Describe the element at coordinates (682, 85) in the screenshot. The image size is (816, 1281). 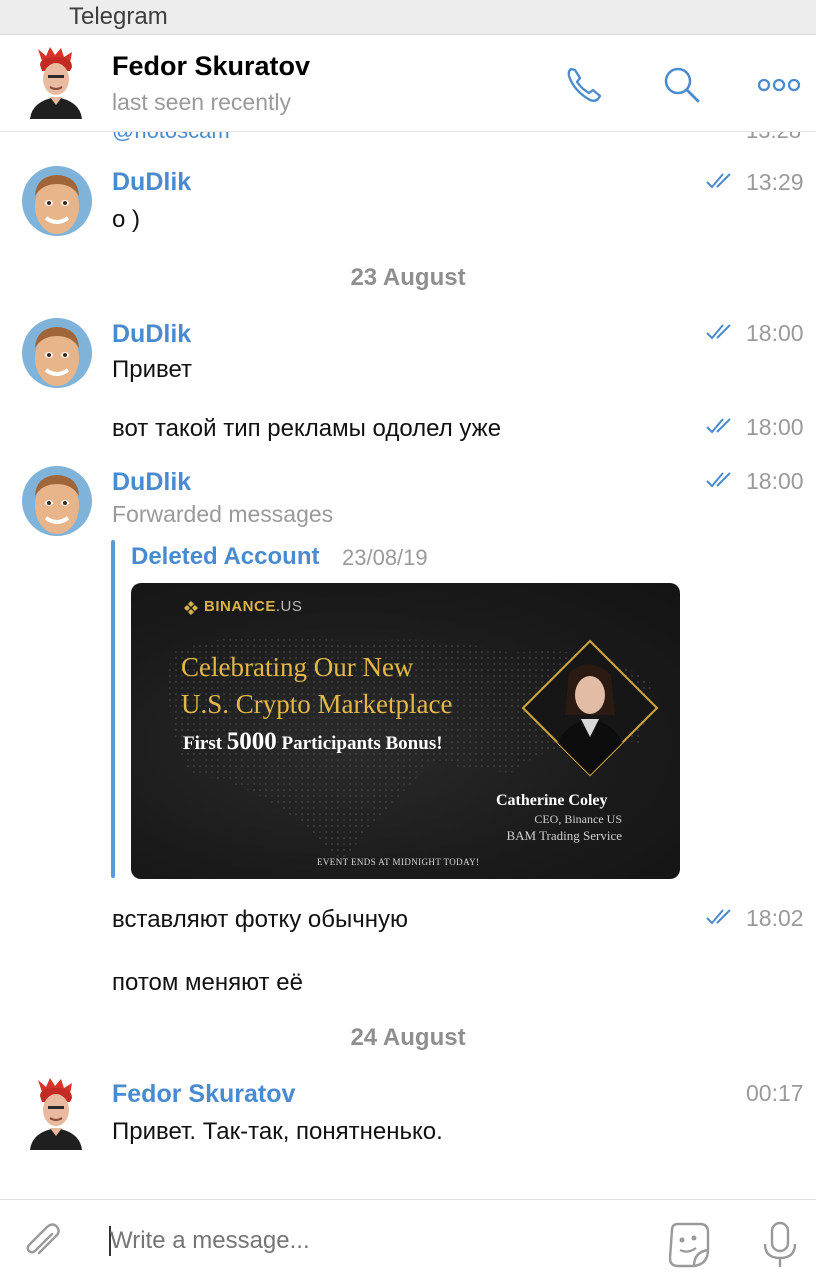
I see `search-icon` at that location.